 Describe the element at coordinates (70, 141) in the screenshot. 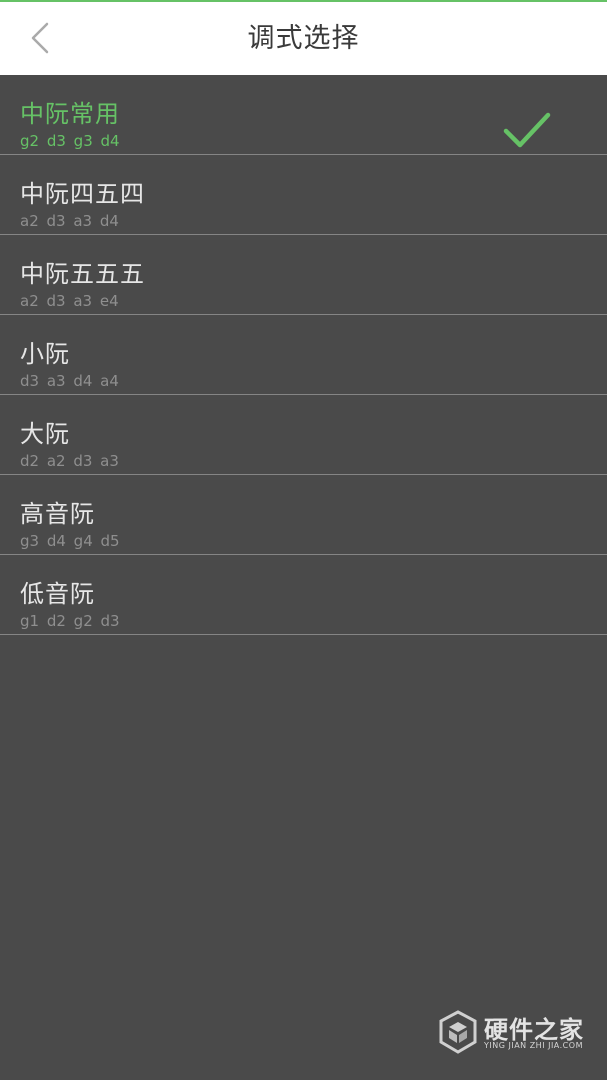

I see `tuning-notes: g2 d3 g3 d4` at that location.